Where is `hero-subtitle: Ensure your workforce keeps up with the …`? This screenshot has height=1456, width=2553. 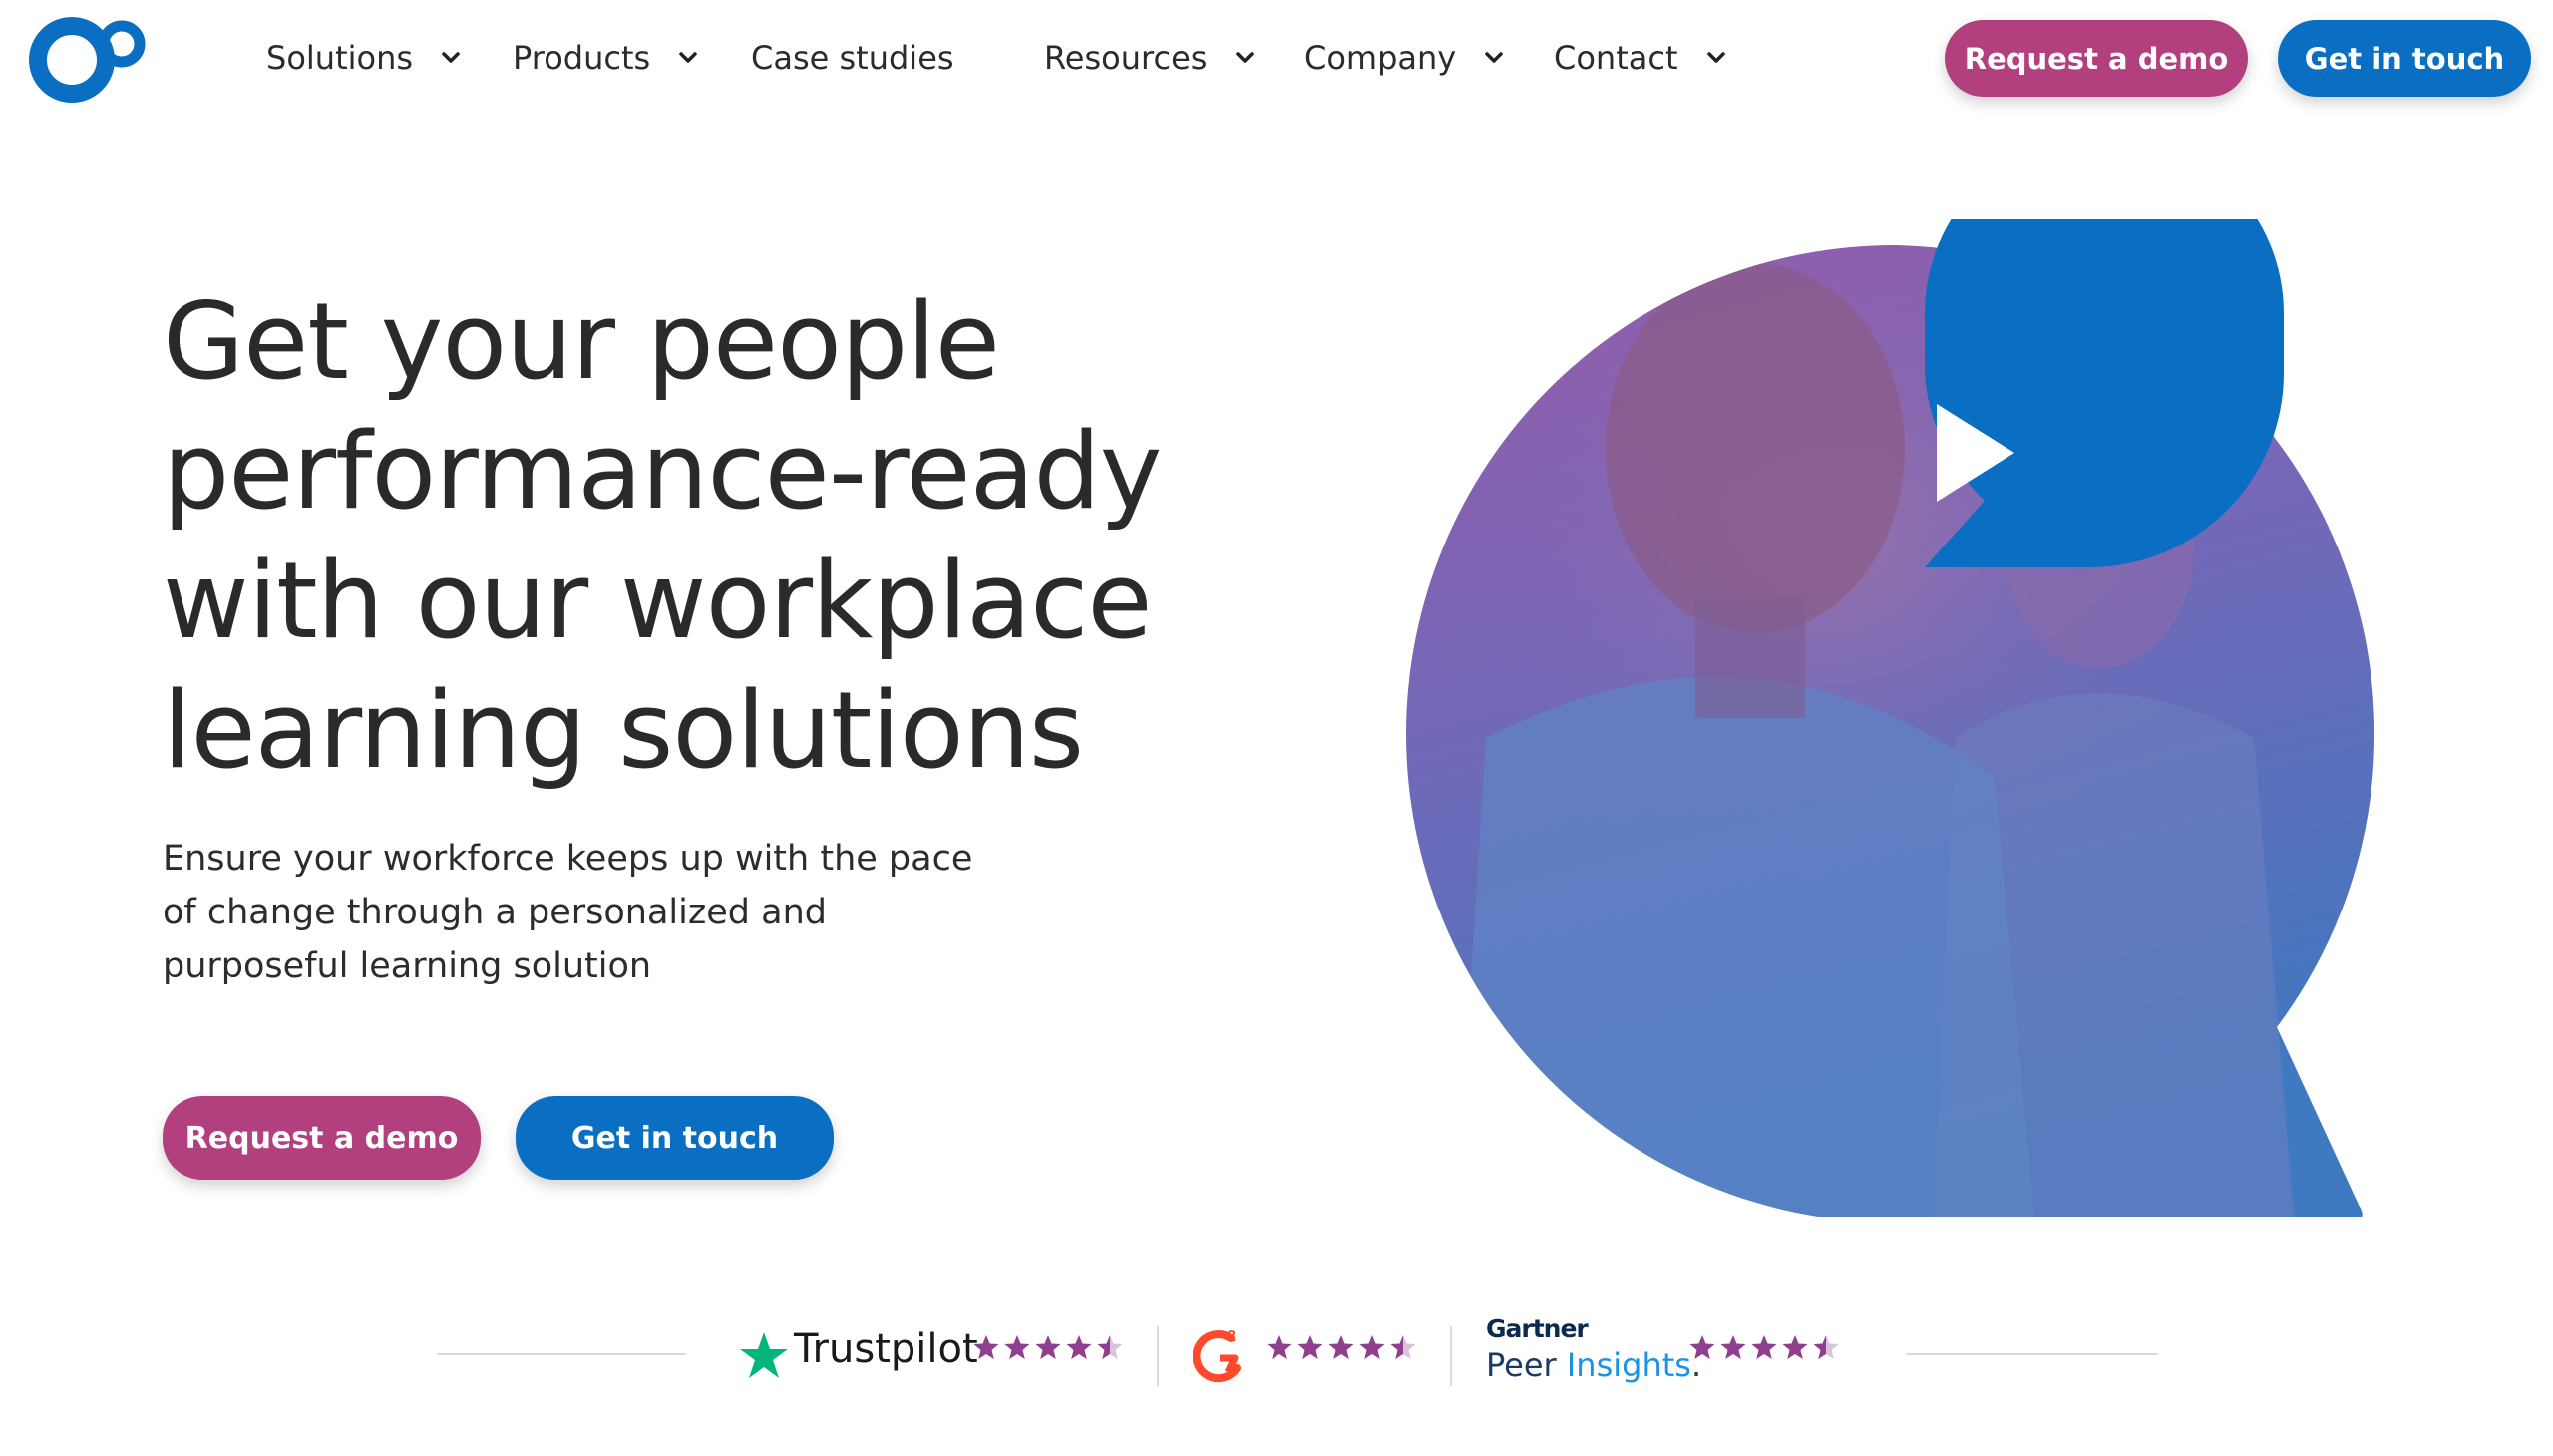 hero-subtitle: Ensure your workforce keeps up with the … is located at coordinates (572, 912).